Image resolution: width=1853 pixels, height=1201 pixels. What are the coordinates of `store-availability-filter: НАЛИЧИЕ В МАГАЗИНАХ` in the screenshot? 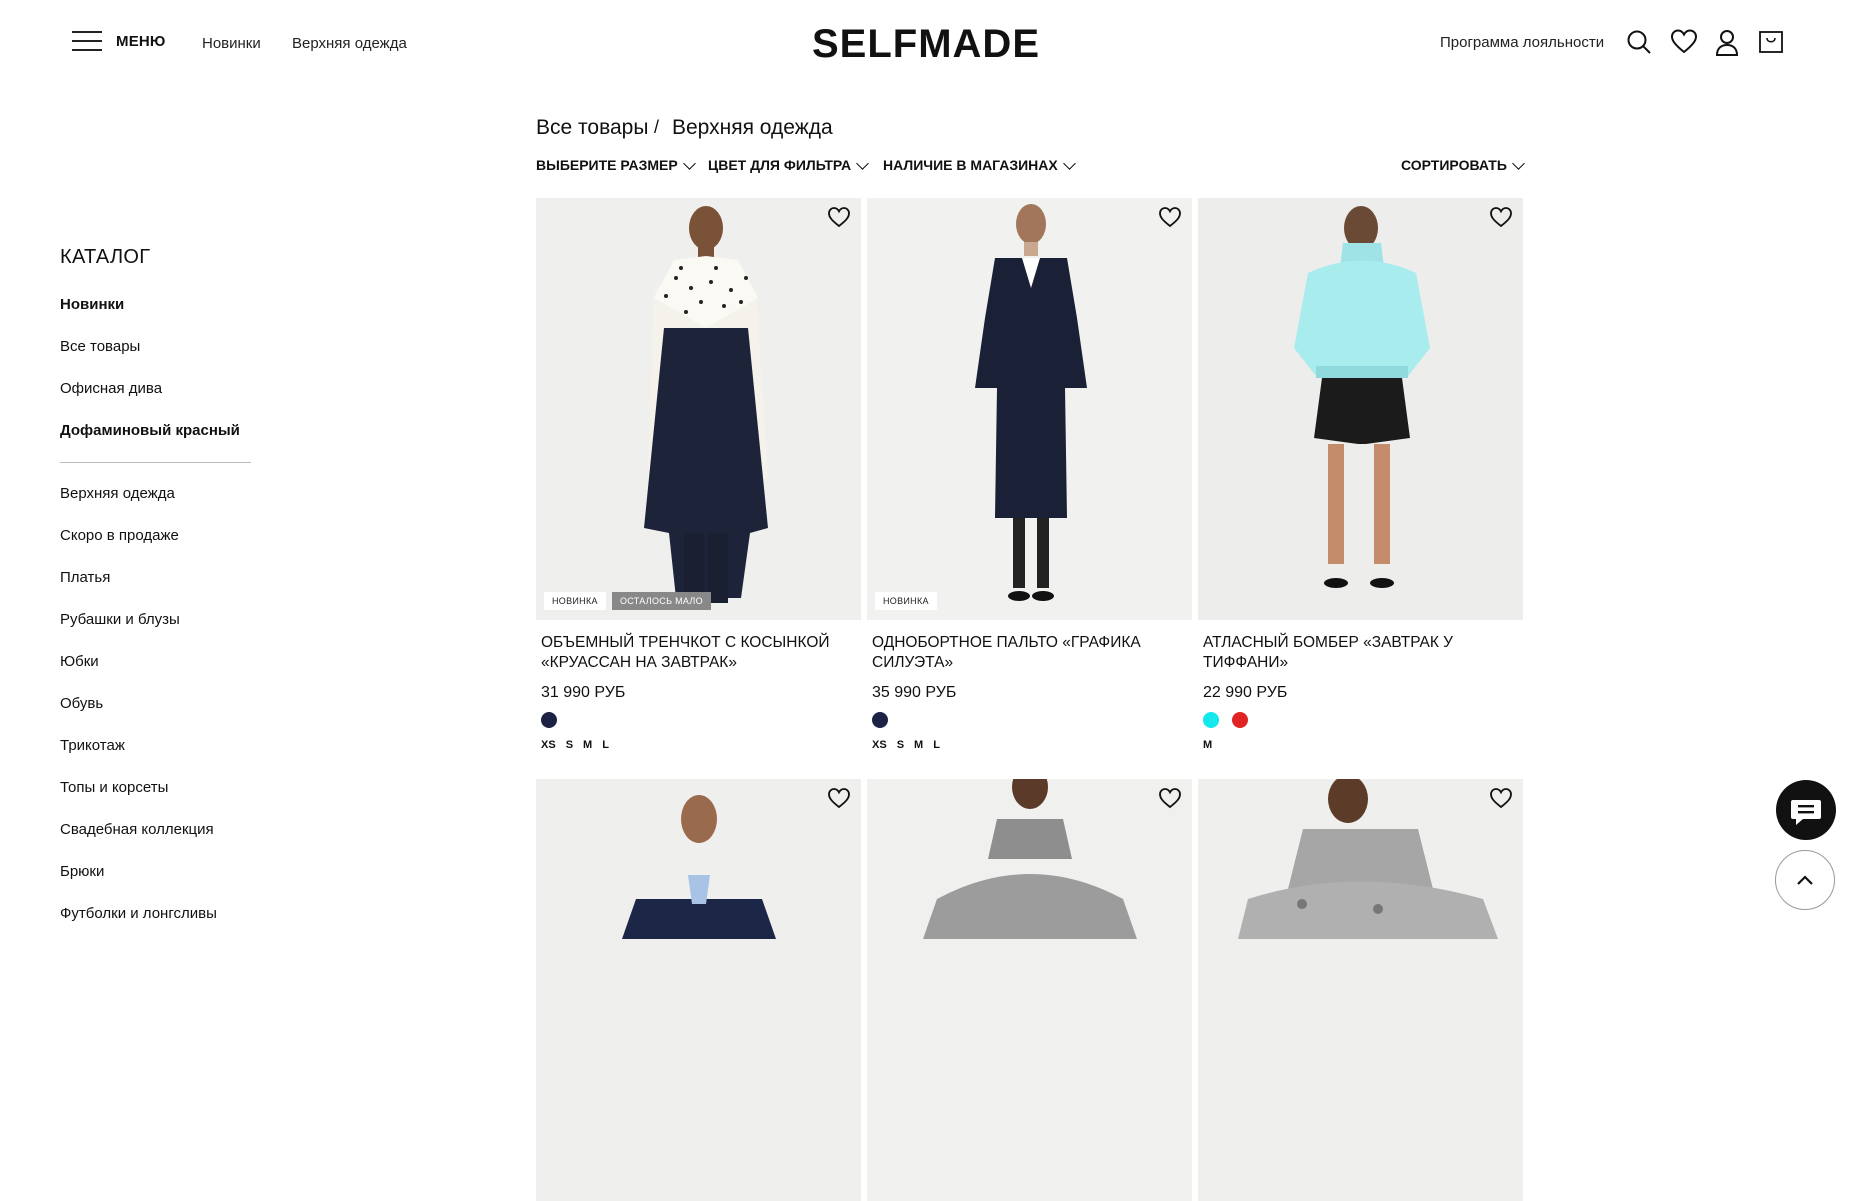 It's located at (979, 164).